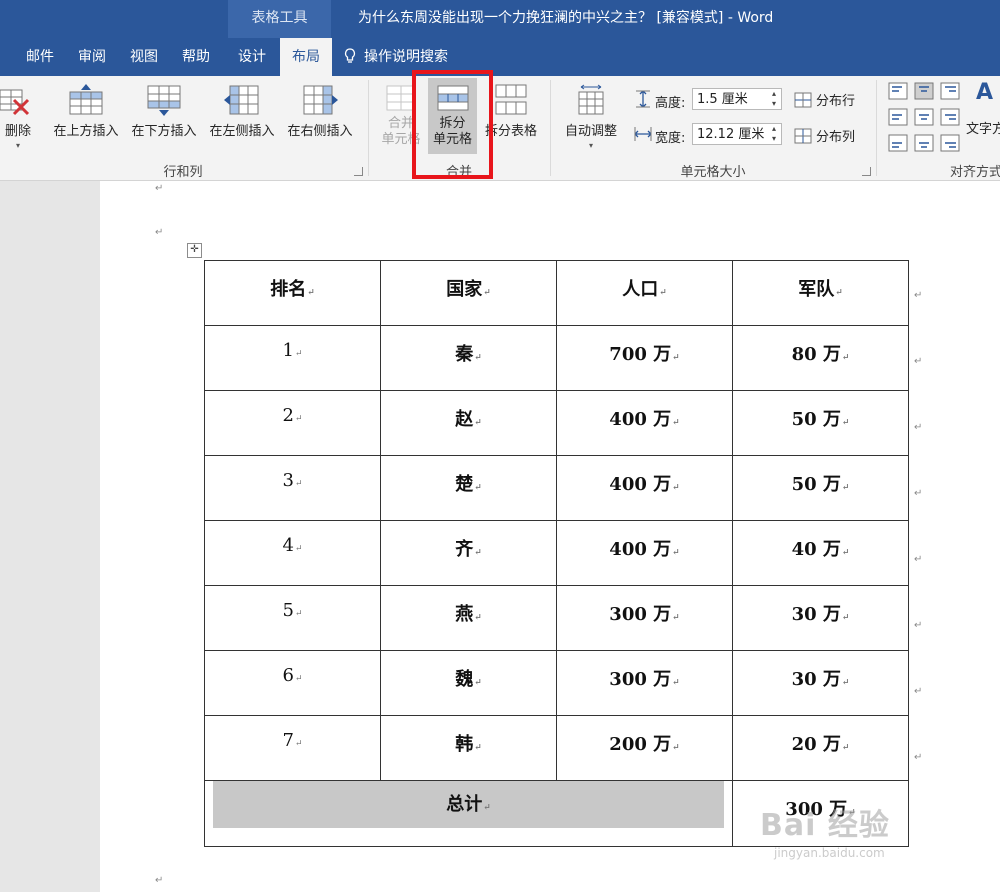 This screenshot has width=1000, height=892. What do you see at coordinates (241, 100) in the screenshot?
I see `insert-left-icon` at bounding box center [241, 100].